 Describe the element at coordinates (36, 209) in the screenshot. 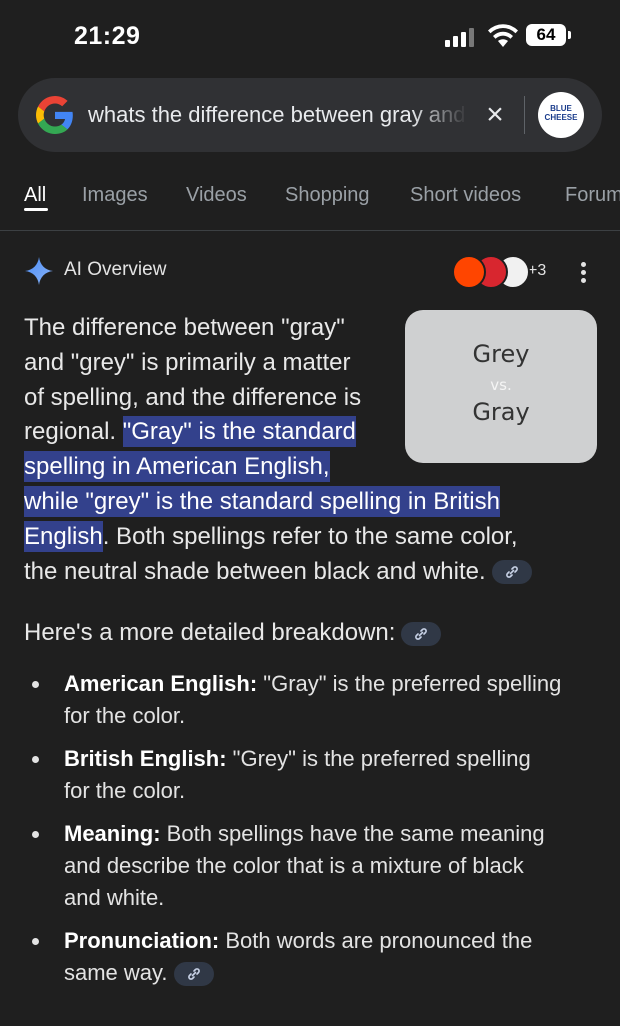

I see `active-tab-indicator` at that location.